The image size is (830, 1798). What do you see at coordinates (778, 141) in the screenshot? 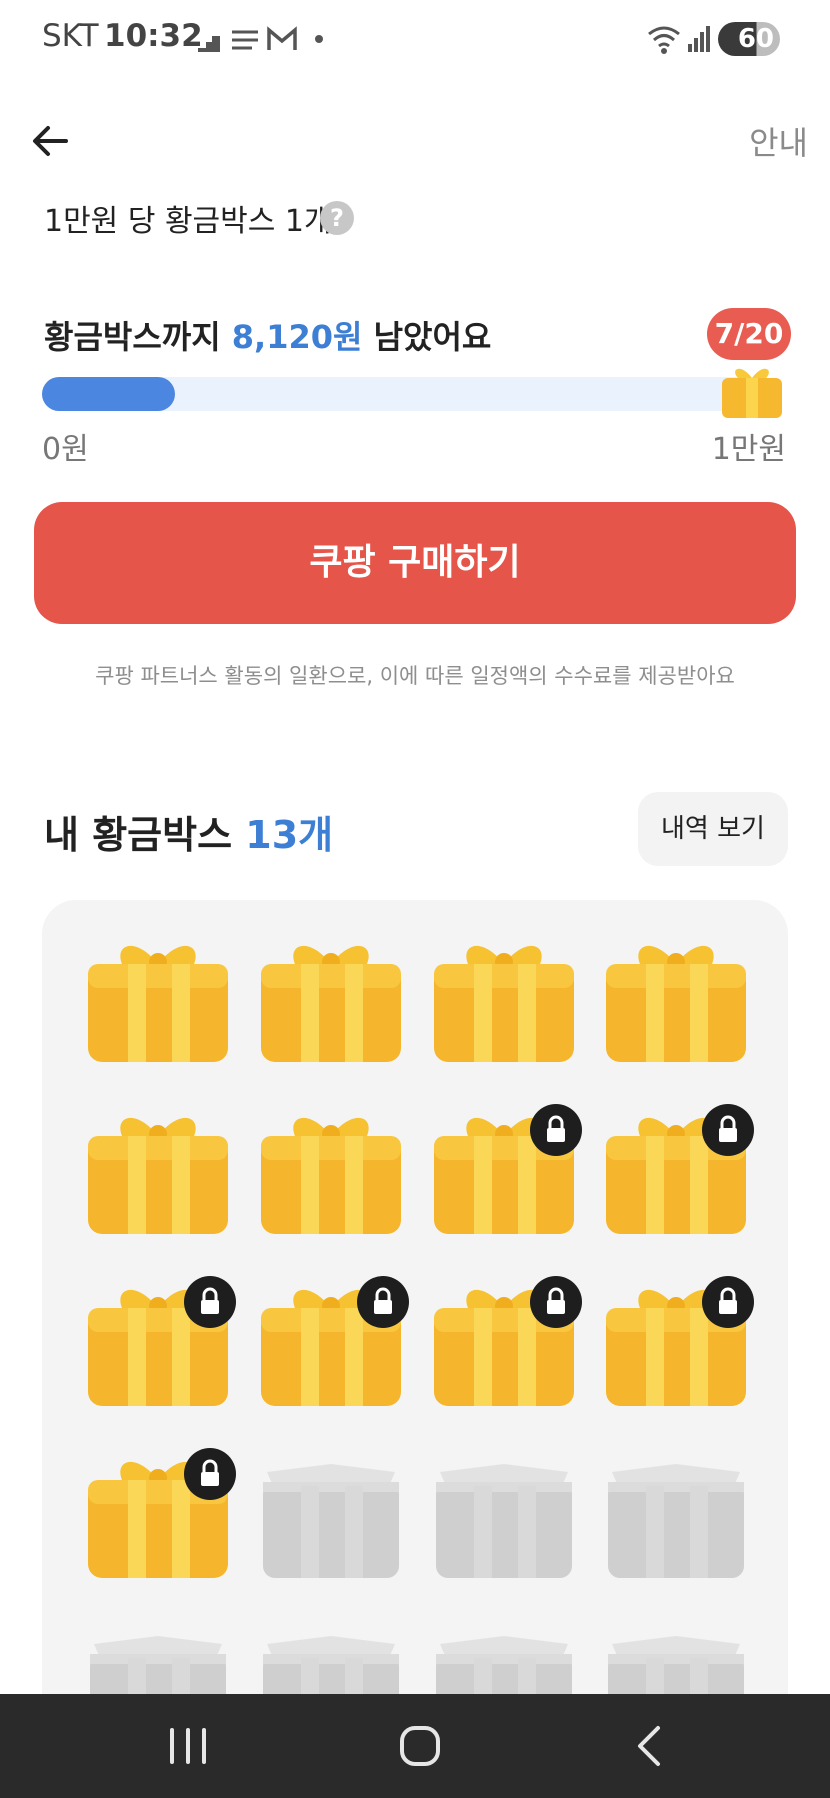
I see `guide-link: 안내` at bounding box center [778, 141].